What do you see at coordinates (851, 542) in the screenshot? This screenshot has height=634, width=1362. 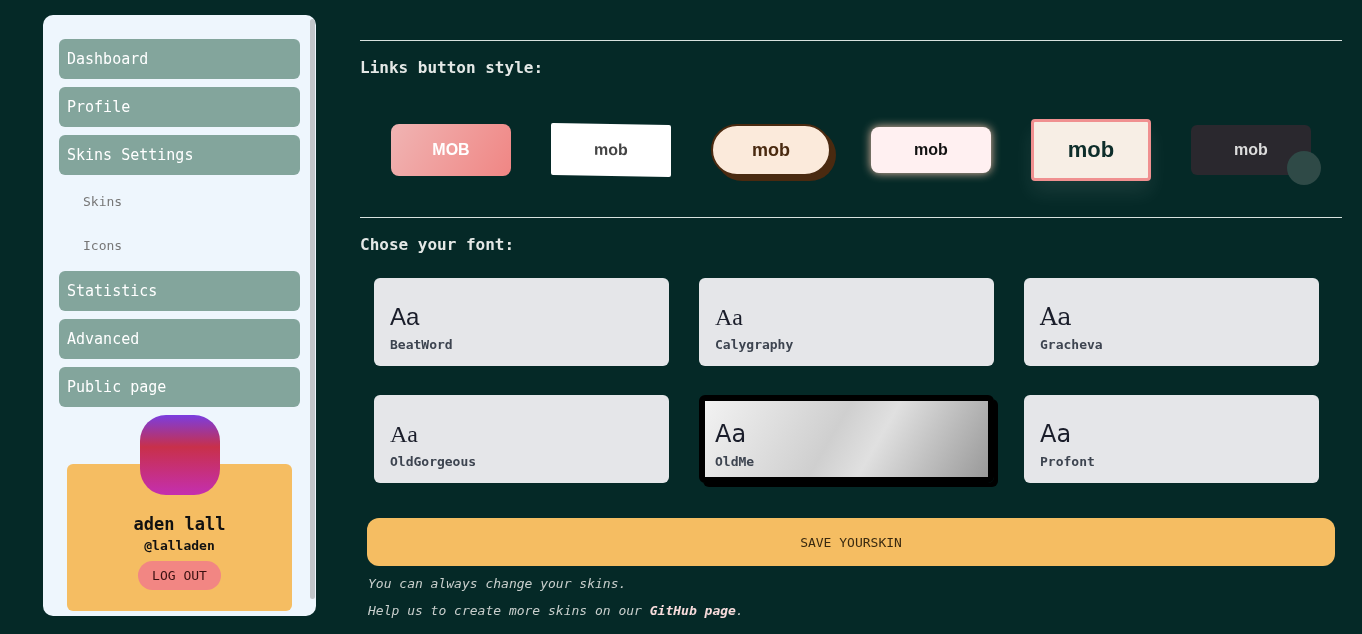 I see `save-button: SAVE YOURSKIN` at bounding box center [851, 542].